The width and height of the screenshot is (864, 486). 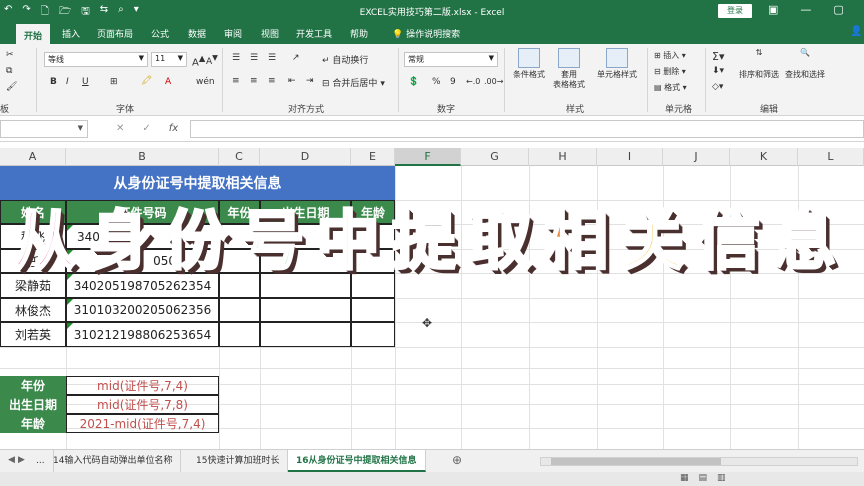 What do you see at coordinates (718, 71) in the screenshot?
I see `fill-icon: ⬇▾` at bounding box center [718, 71].